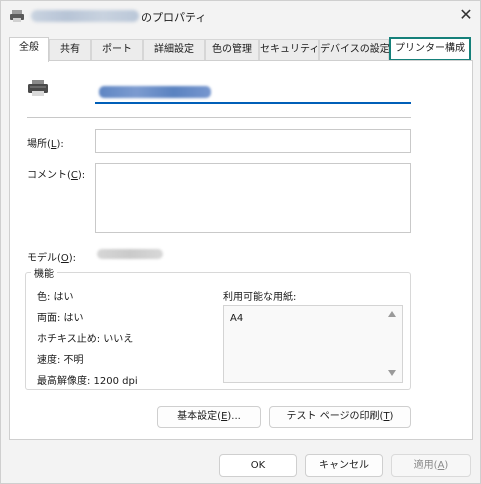 Image resolution: width=481 pixels, height=484 pixels. What do you see at coordinates (70, 50) in the screenshot?
I see `tab-sharing: 共有` at bounding box center [70, 50].